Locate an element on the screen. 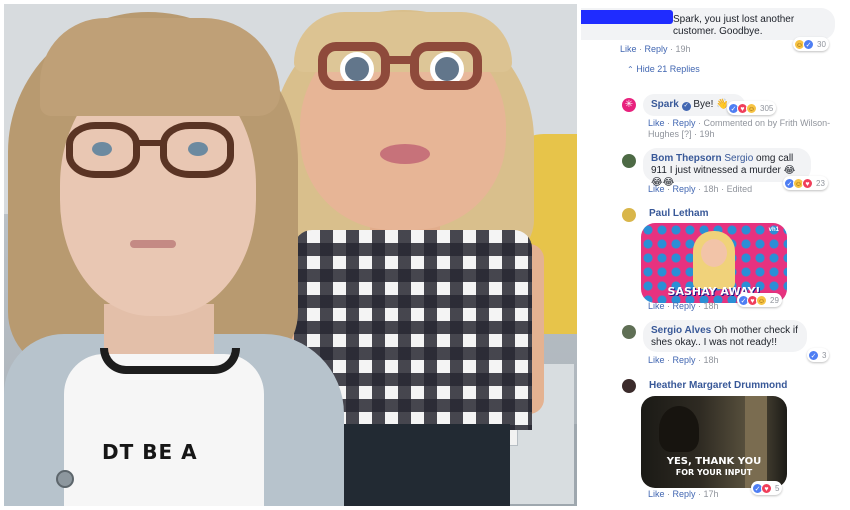 The height and width of the screenshot is (510, 850). reaction-summary: ✓ ♥ ☺ 29 is located at coordinates (759, 300).